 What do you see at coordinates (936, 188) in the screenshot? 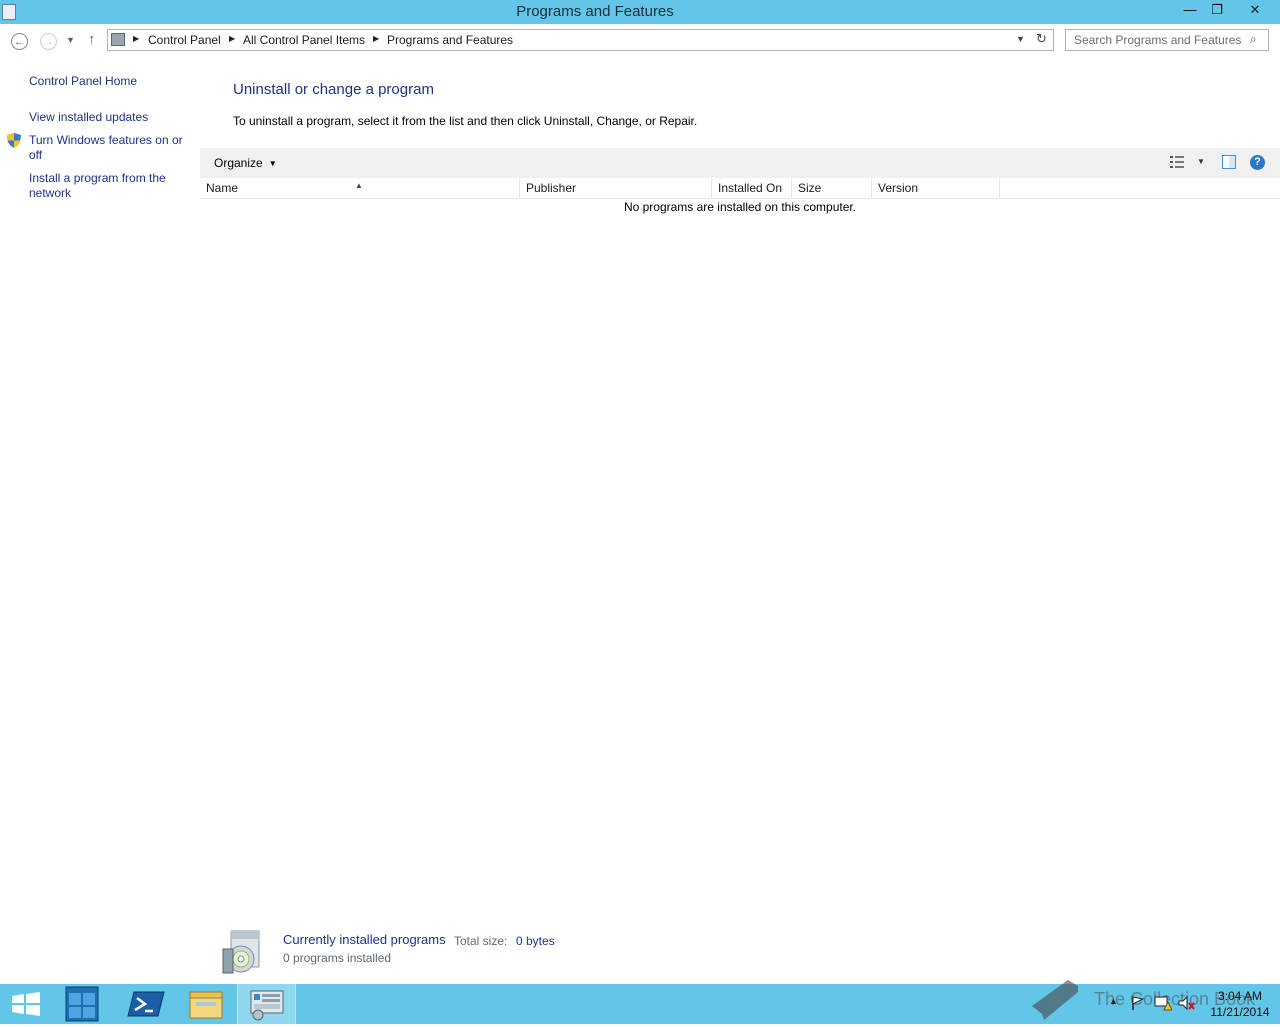
I see `column-header-version: Version` at bounding box center [936, 188].